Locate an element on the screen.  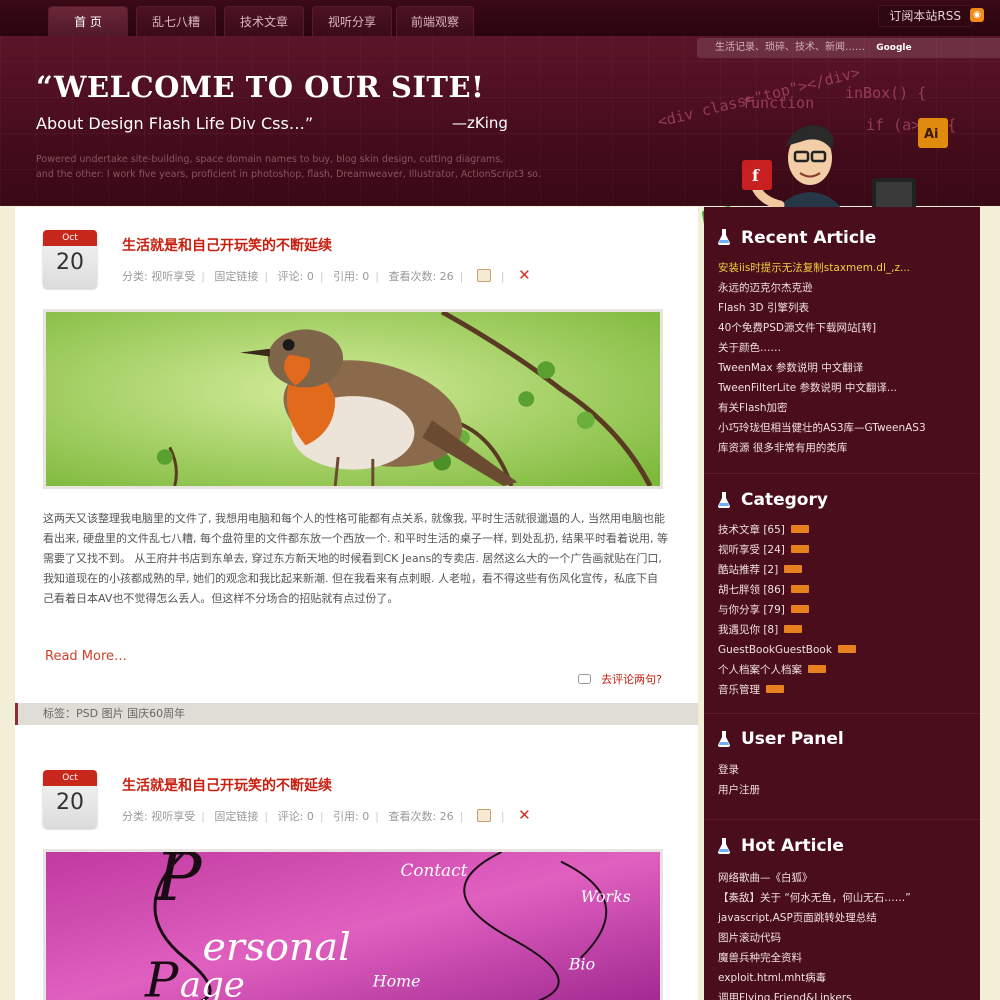
category-item: 音乐管理 is located at coordinates (787, 690).